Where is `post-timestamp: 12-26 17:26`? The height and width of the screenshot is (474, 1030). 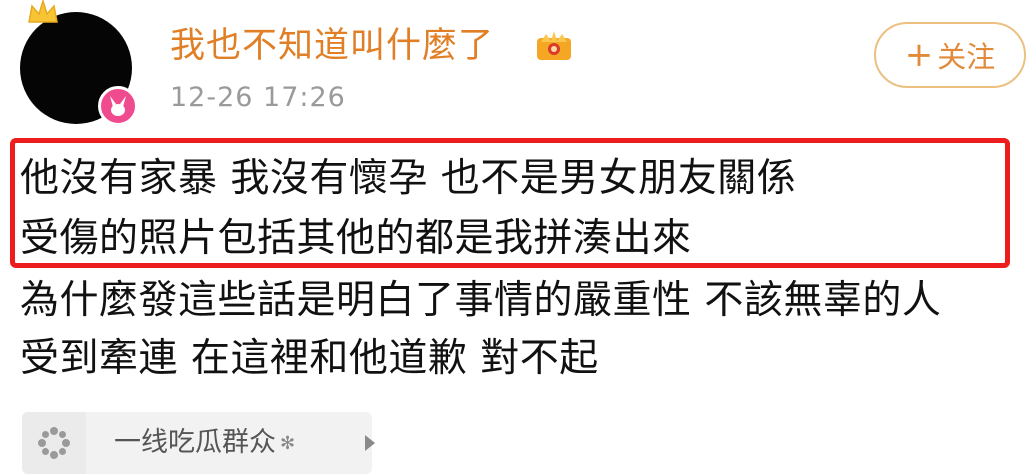
post-timestamp: 12-26 17:26 is located at coordinates (258, 97).